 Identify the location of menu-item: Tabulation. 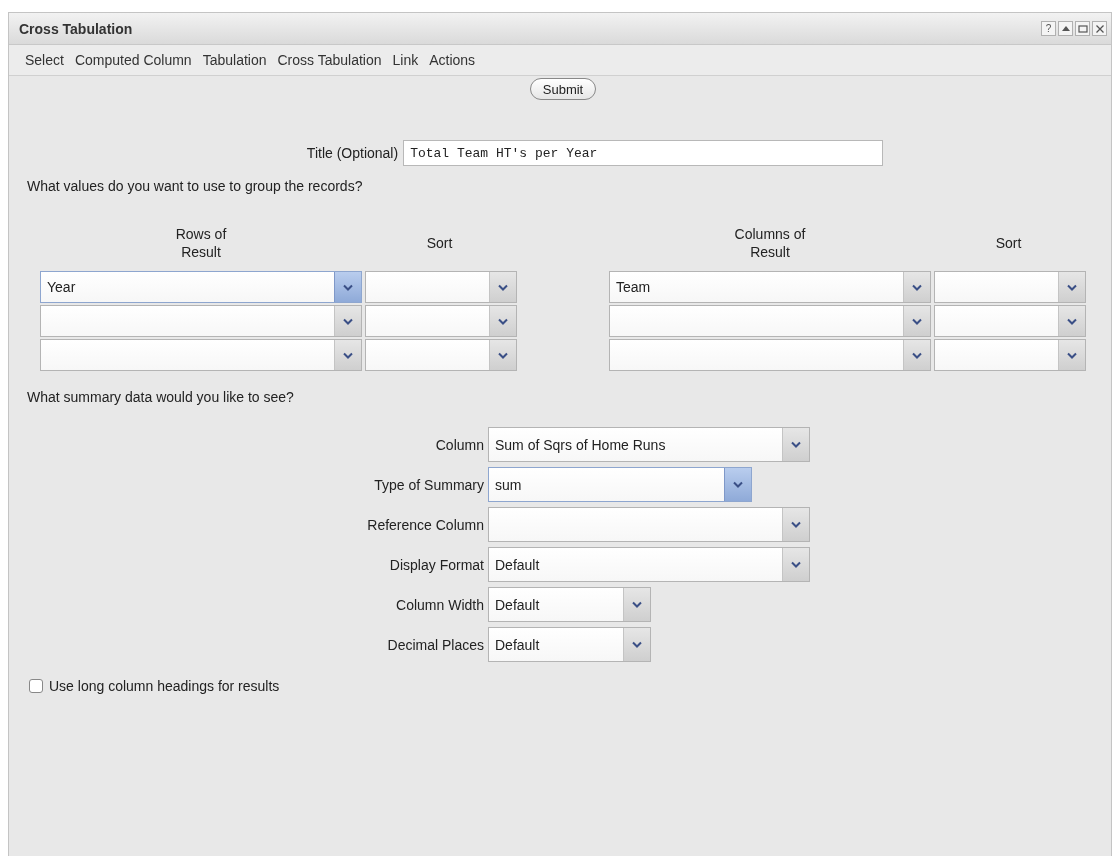
(234, 60).